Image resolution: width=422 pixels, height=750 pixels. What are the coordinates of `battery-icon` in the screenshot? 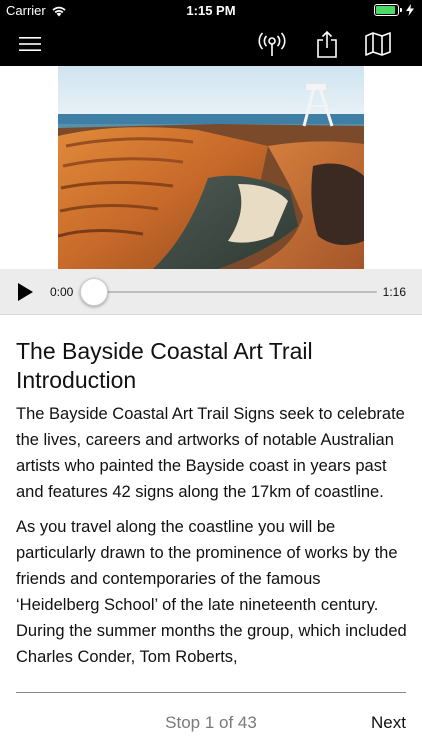 It's located at (388, 10).